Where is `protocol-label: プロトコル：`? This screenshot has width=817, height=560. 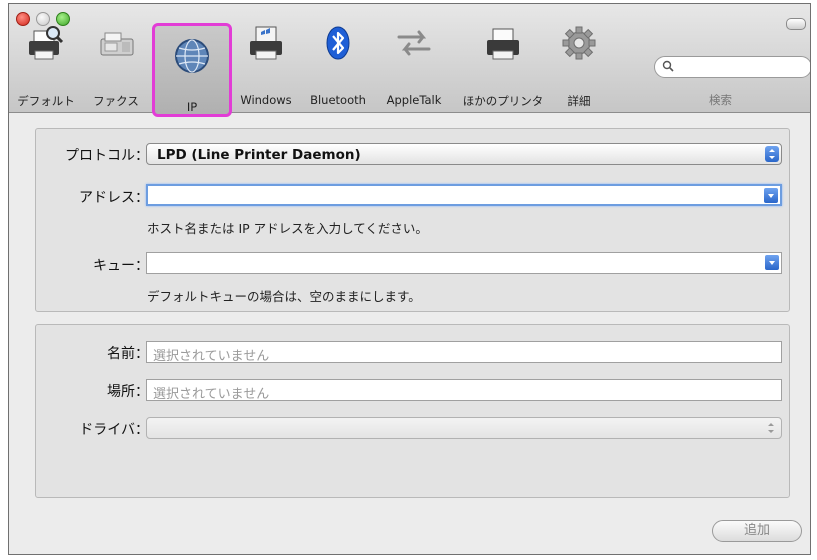 protocol-label: プロトコル： is located at coordinates (107, 156).